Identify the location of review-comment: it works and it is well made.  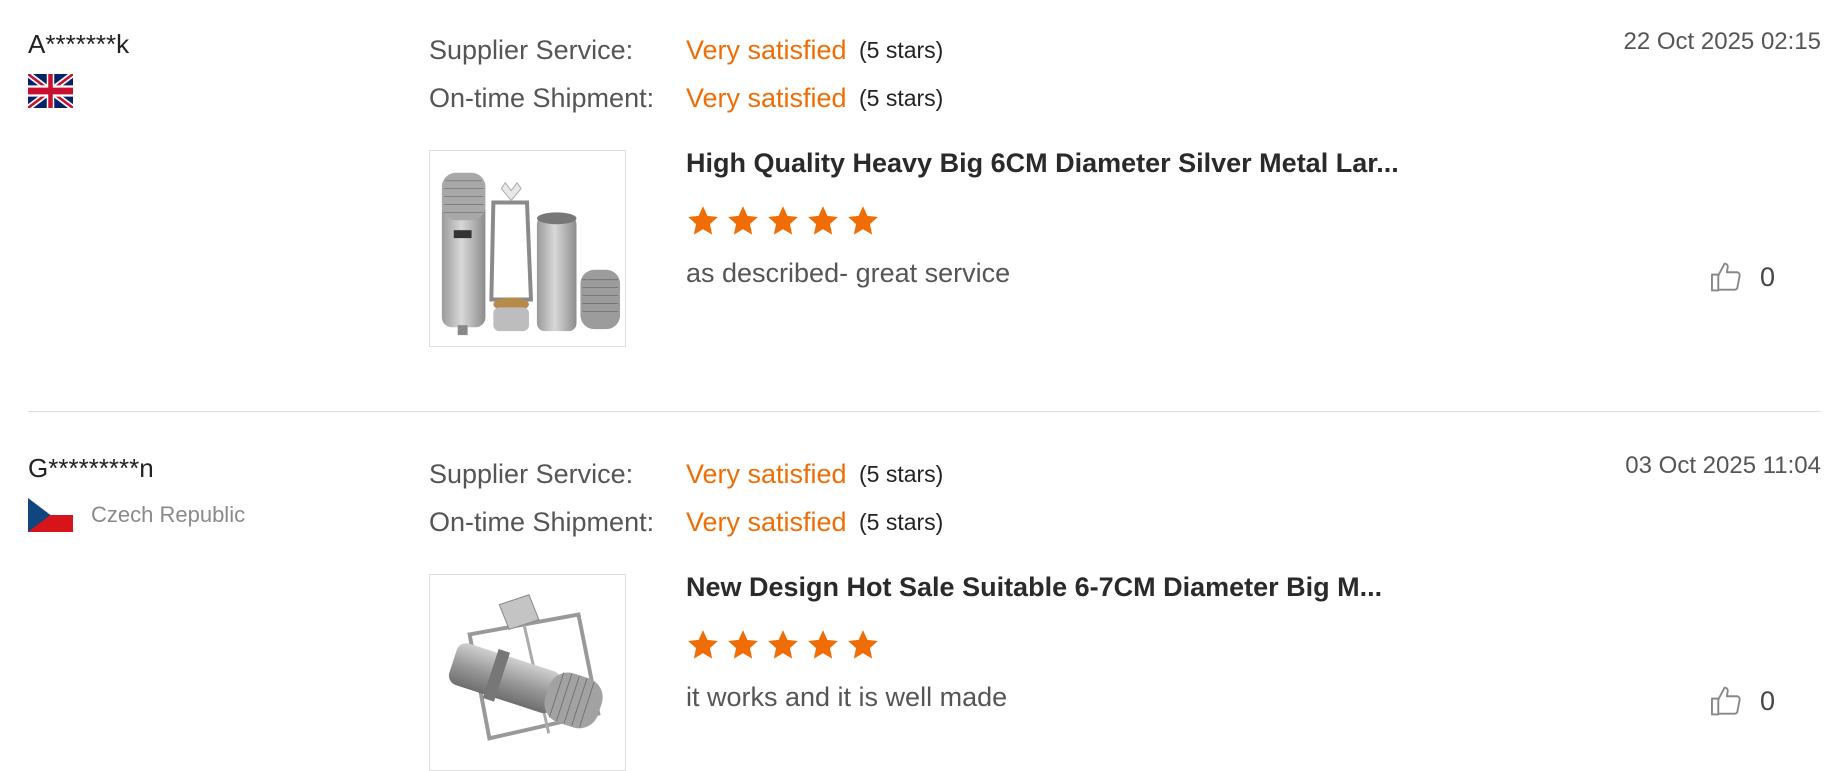
(847, 697).